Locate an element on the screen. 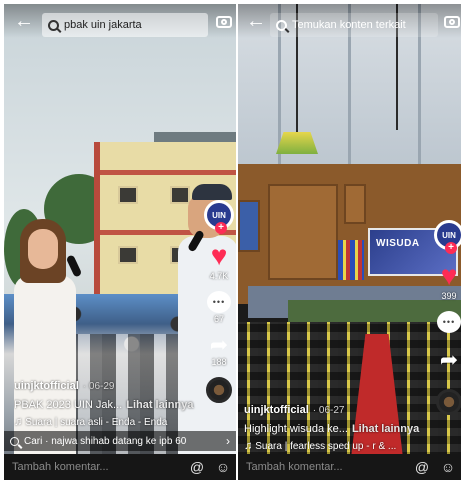  search-box: pbak uin jakarta is located at coordinates (125, 25).